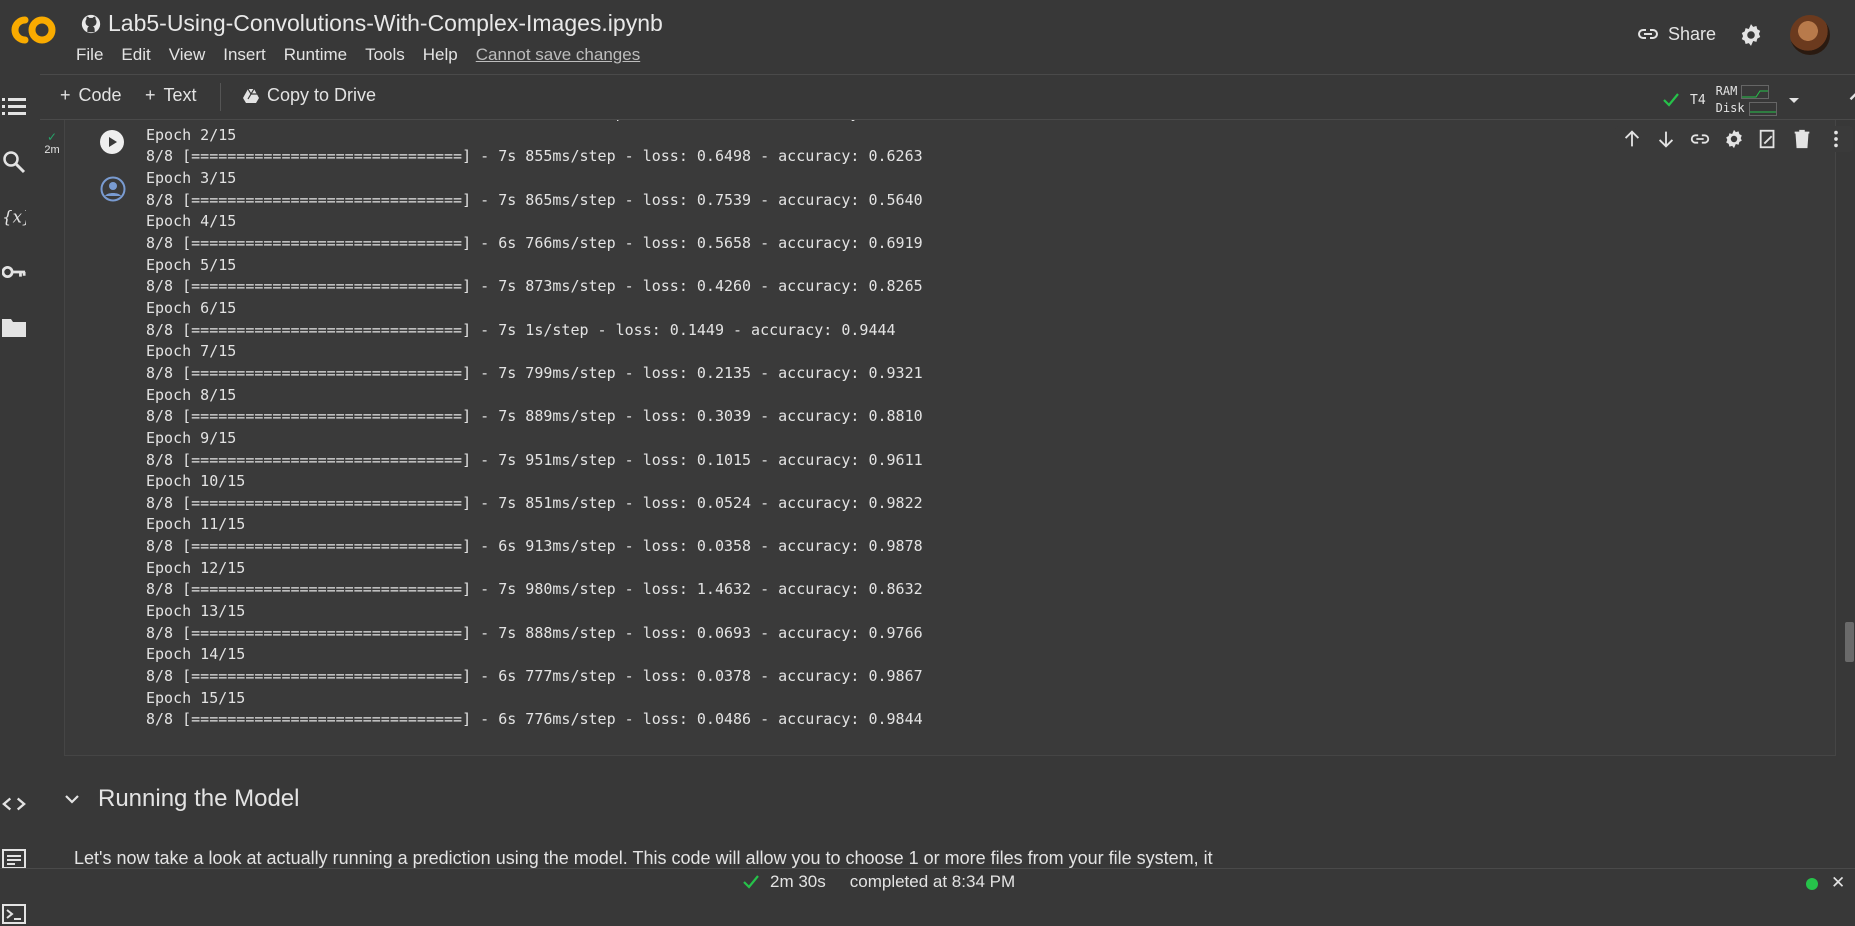 The width and height of the screenshot is (1855, 926). What do you see at coordinates (1762, 108) in the screenshot?
I see `disk-meter` at bounding box center [1762, 108].